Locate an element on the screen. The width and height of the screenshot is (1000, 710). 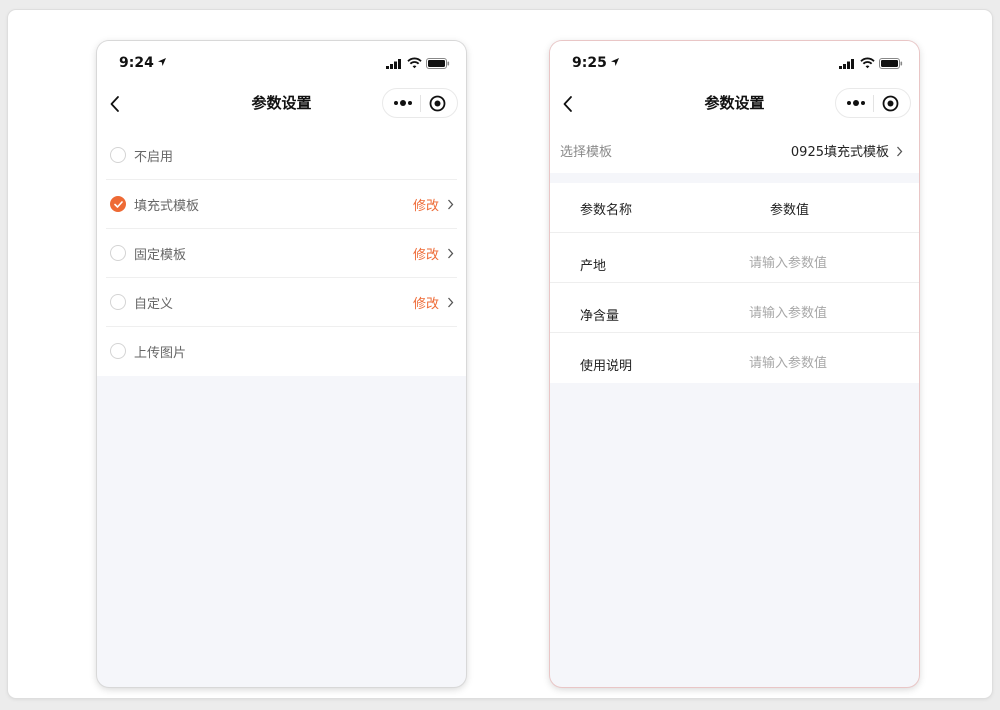
app-header: 9:24 参数设置 is located at coordinates (281, 86).